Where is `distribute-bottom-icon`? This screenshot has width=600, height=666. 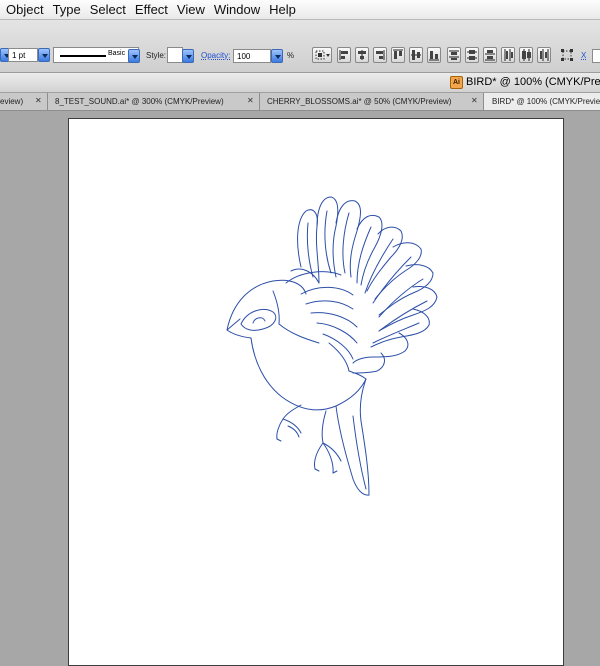 distribute-bottom-icon is located at coordinates (490, 55).